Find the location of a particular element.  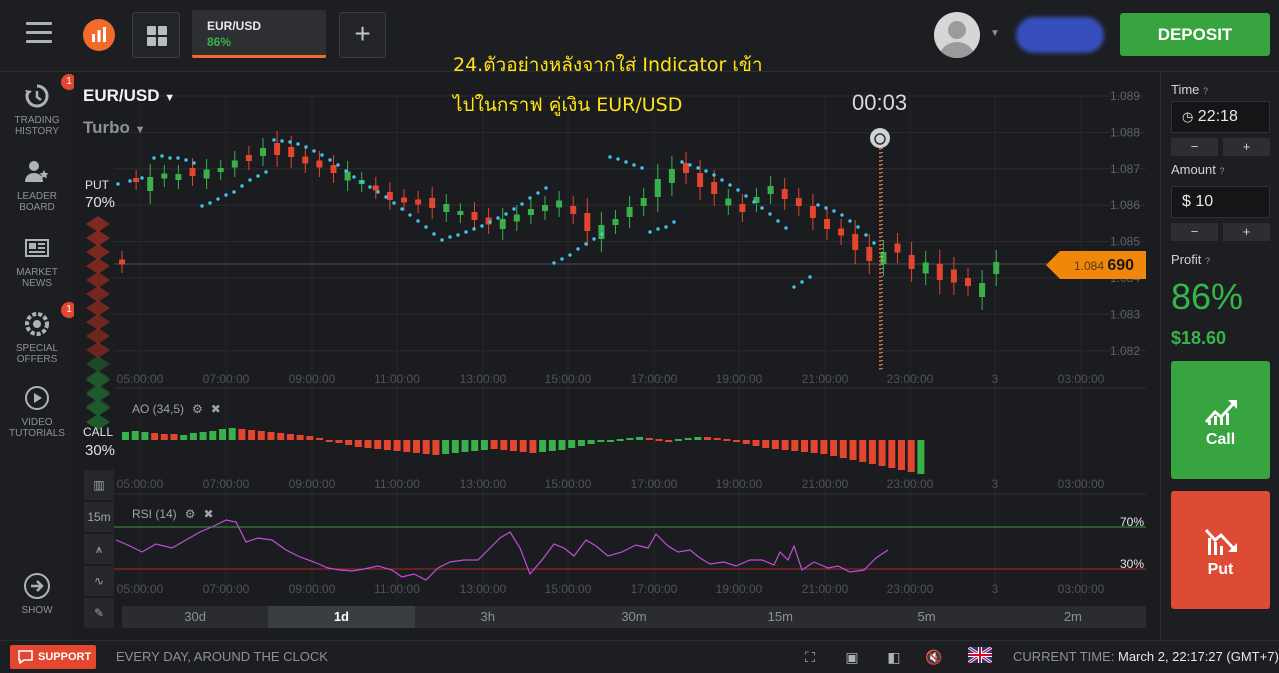

time-decrease-button: − is located at coordinates (1194, 147).